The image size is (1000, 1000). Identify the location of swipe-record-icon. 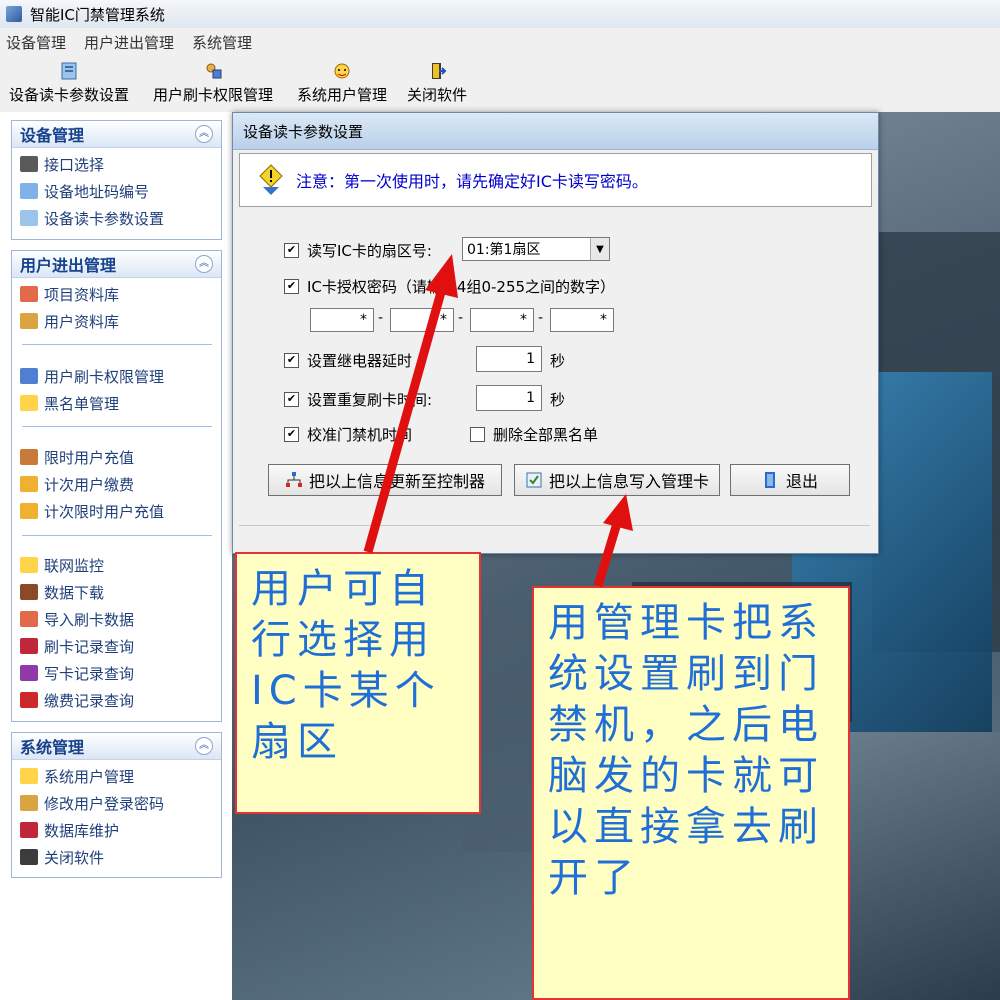
(29, 646).